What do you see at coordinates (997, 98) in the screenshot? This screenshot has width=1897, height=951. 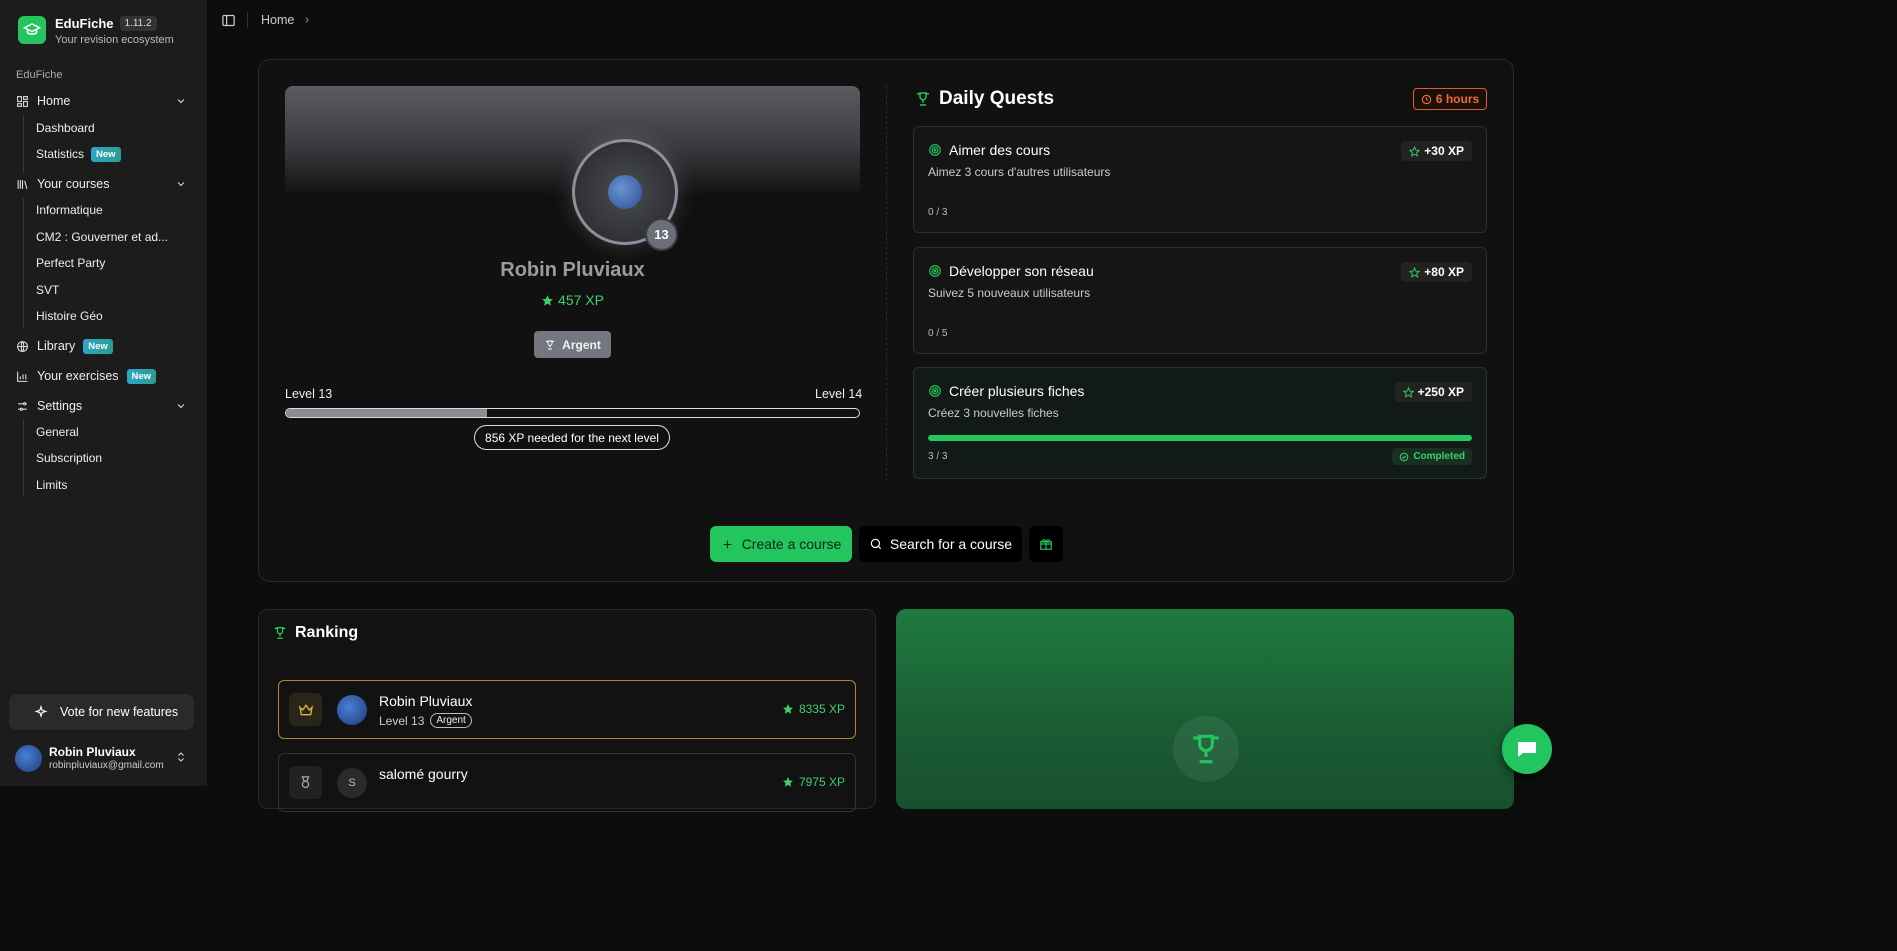 I see `daily-quests-title-text: Daily Quests` at bounding box center [997, 98].